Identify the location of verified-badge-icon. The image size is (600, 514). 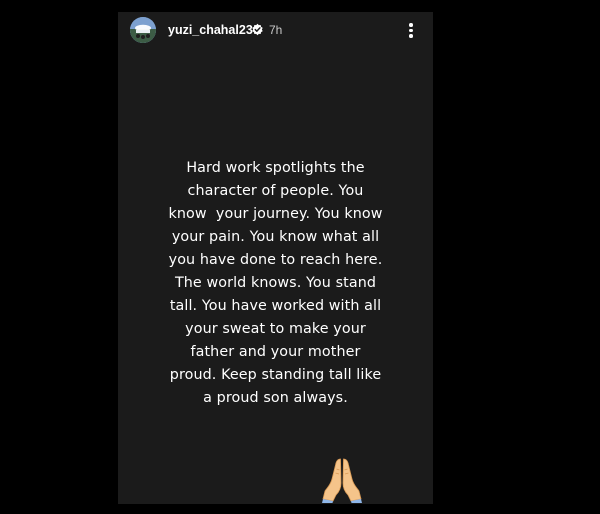
(257, 29).